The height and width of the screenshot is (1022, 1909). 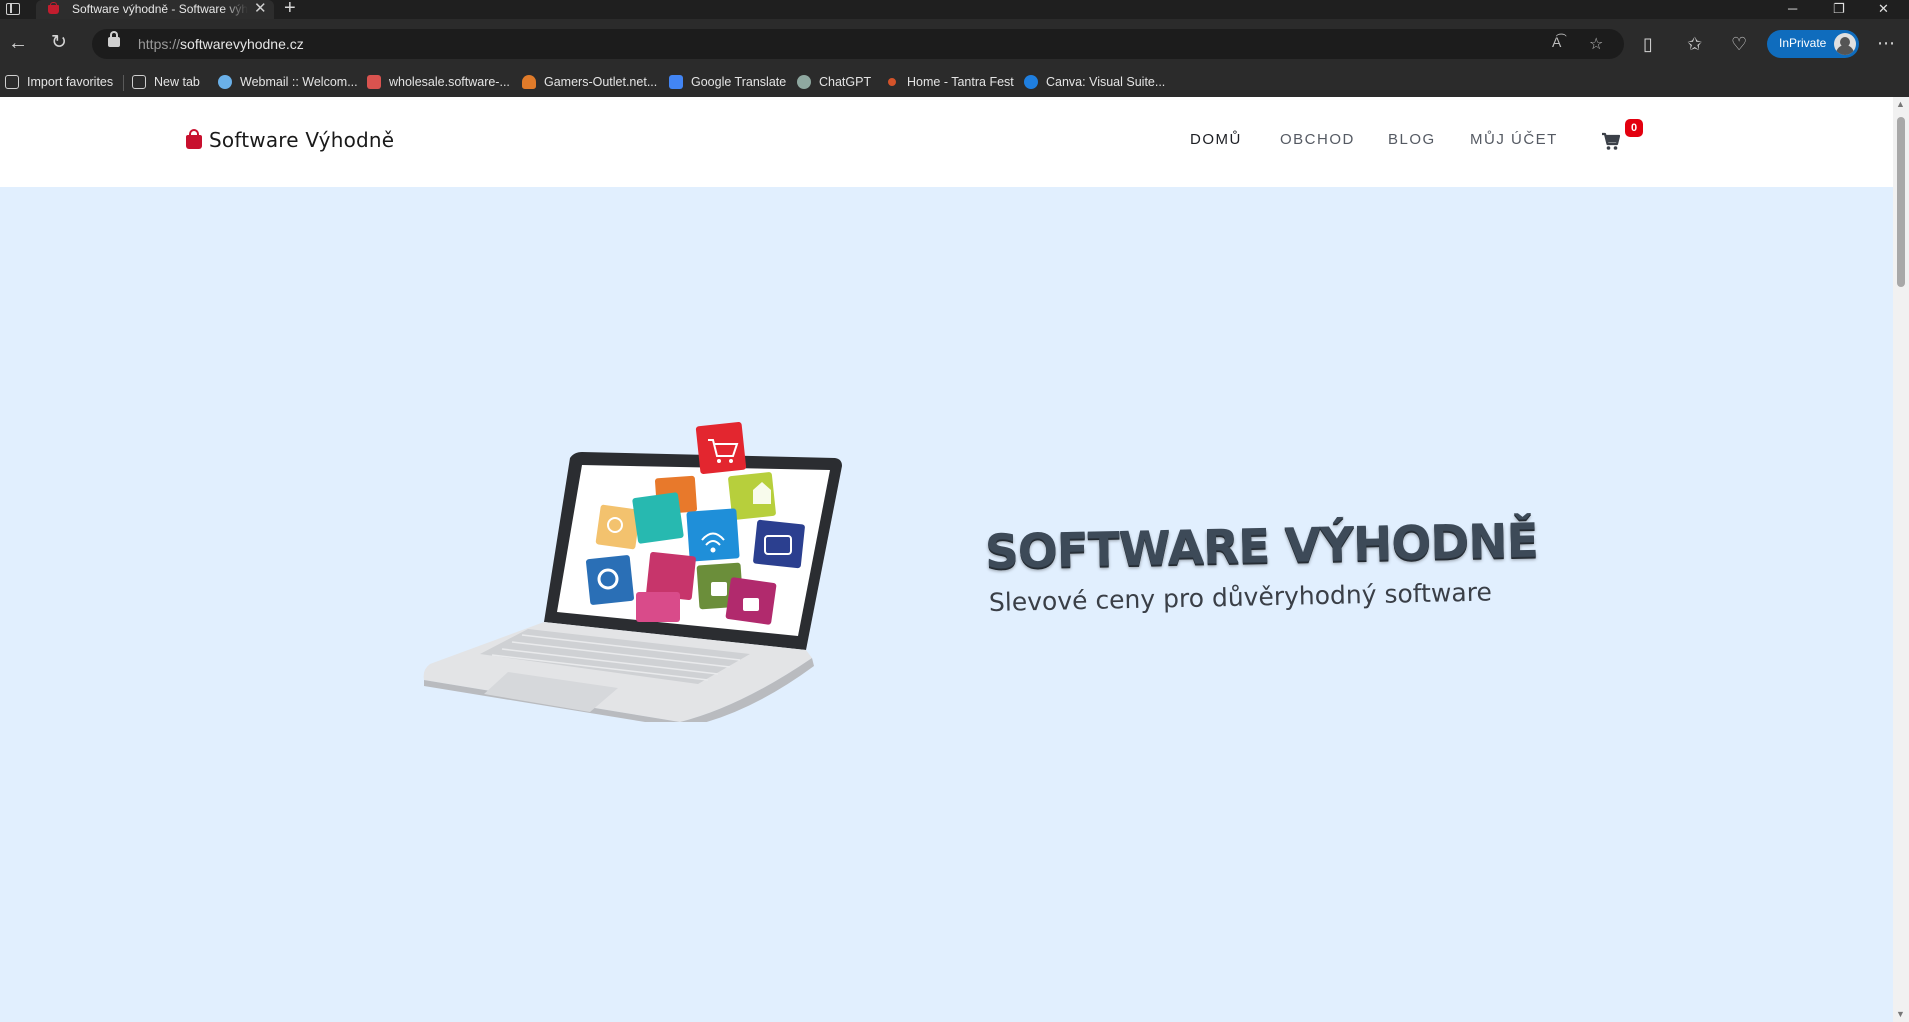 I want to click on import-favorites-icon, so click(x=12, y=82).